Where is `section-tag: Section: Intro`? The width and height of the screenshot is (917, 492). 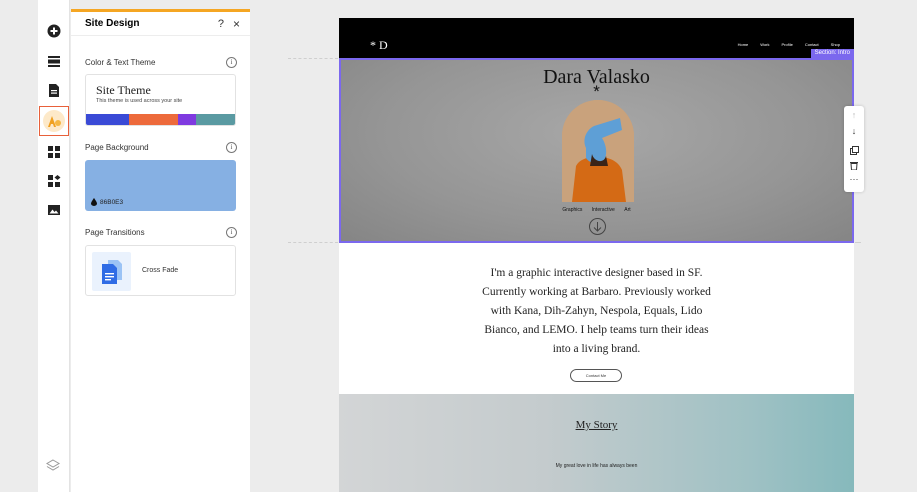 section-tag: Section: Intro is located at coordinates (832, 53).